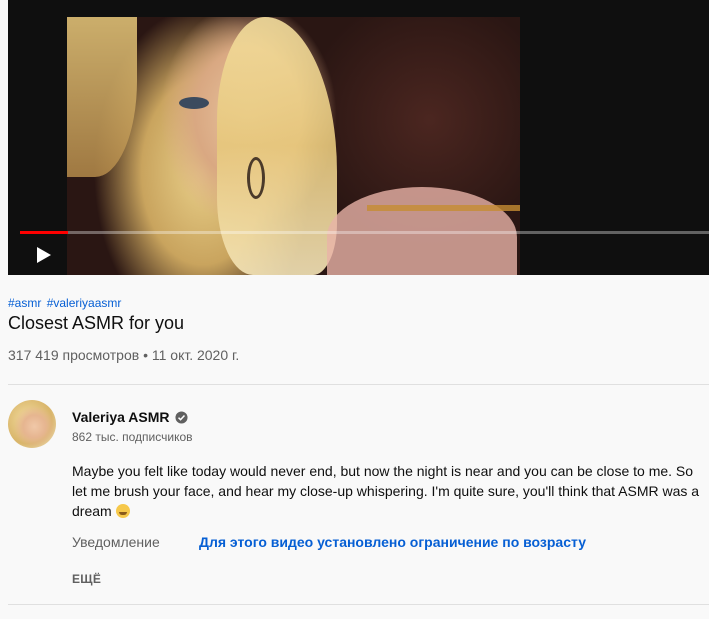 This screenshot has width=709, height=619. Describe the element at coordinates (364, 232) in the screenshot. I see `progress-bar` at that location.